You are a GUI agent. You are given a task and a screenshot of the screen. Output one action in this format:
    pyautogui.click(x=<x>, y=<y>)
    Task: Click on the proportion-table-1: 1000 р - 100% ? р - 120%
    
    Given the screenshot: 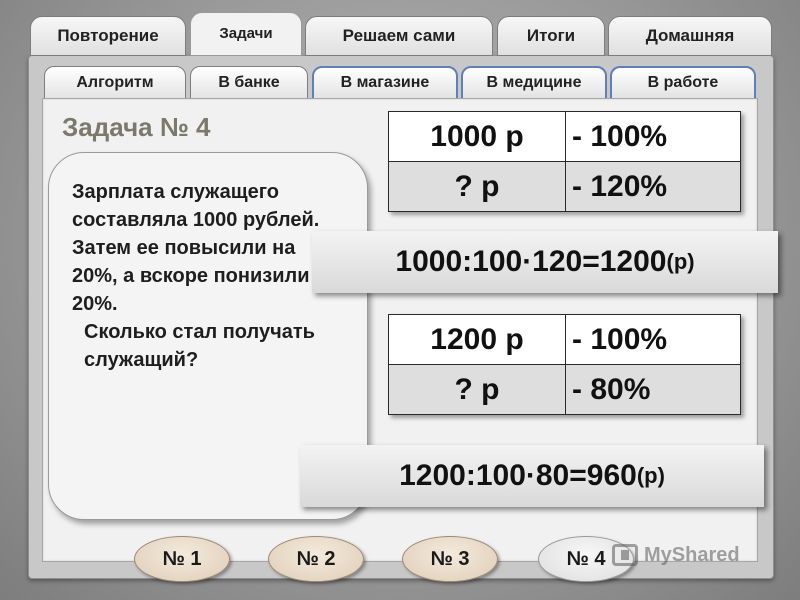 What is the action you would take?
    pyautogui.click(x=564, y=161)
    